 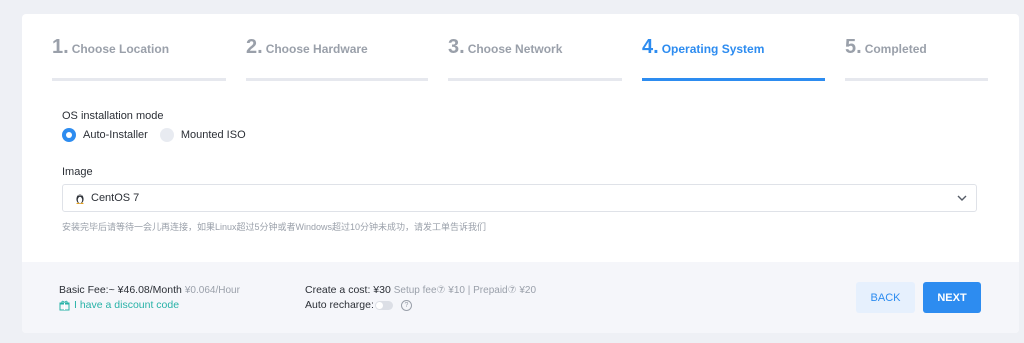 What do you see at coordinates (885, 297) in the screenshot?
I see `back-button: BACK` at bounding box center [885, 297].